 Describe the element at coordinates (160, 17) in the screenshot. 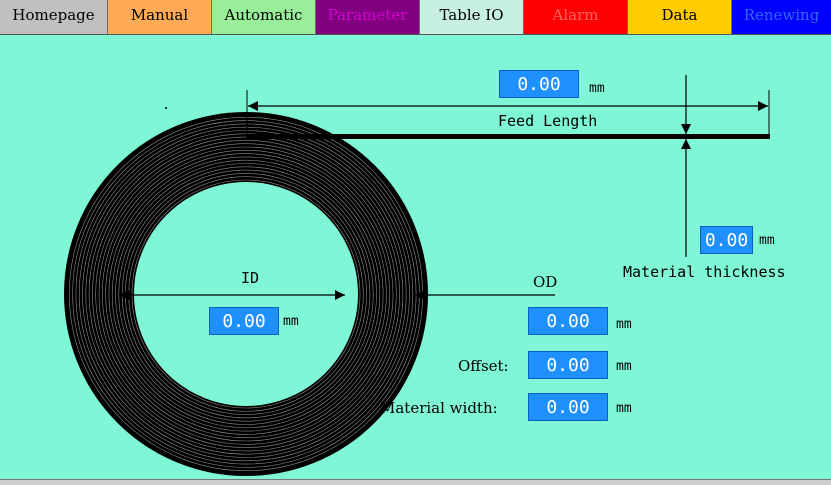

I see `tab-manual: Manual` at that location.